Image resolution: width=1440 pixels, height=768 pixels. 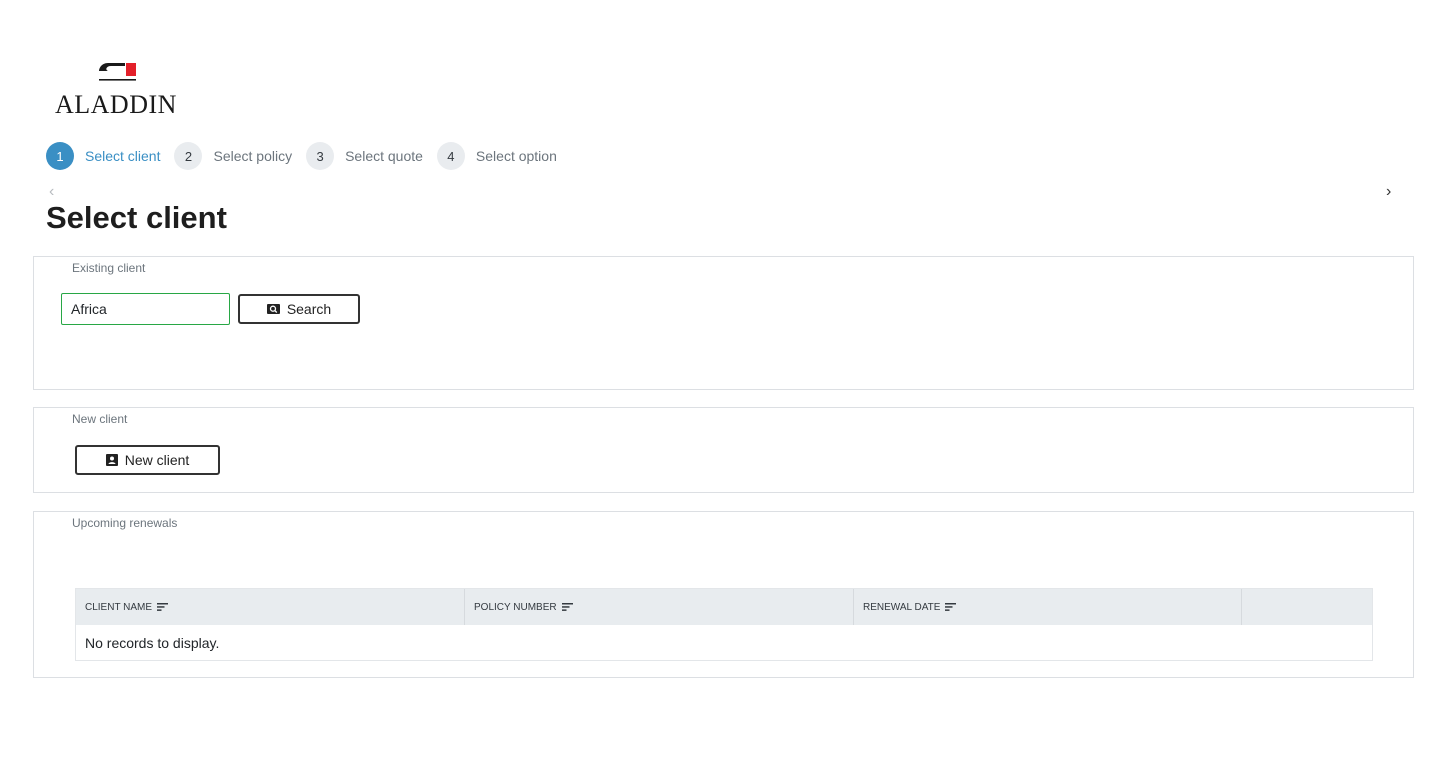 I want to click on step-number: 4, so click(x=450, y=156).